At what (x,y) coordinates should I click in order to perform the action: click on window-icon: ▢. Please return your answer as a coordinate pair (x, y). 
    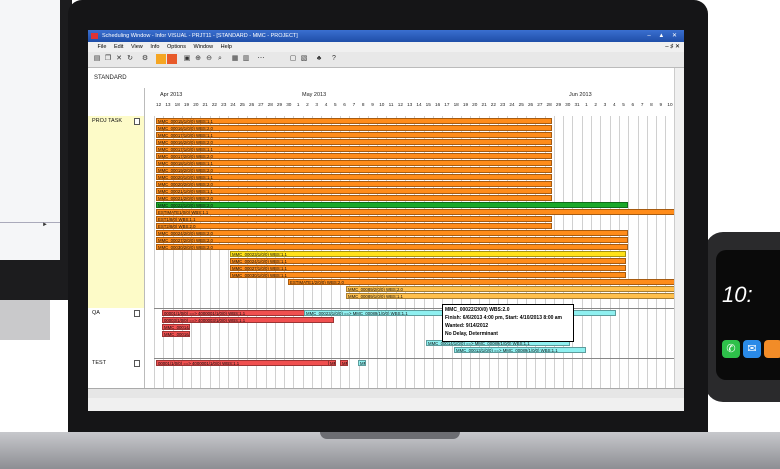
    Looking at the image, I should click on (293, 59).